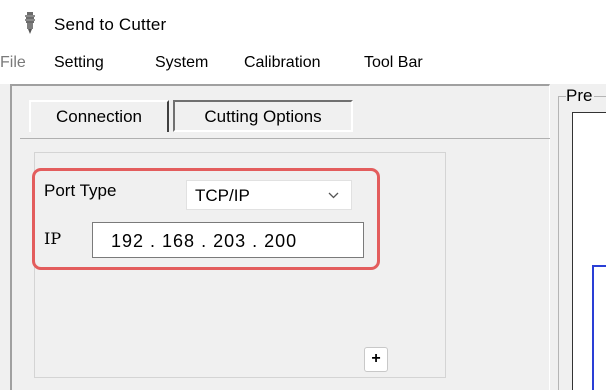  Describe the element at coordinates (99, 116) in the screenshot. I see `tab-connection: Connection` at that location.